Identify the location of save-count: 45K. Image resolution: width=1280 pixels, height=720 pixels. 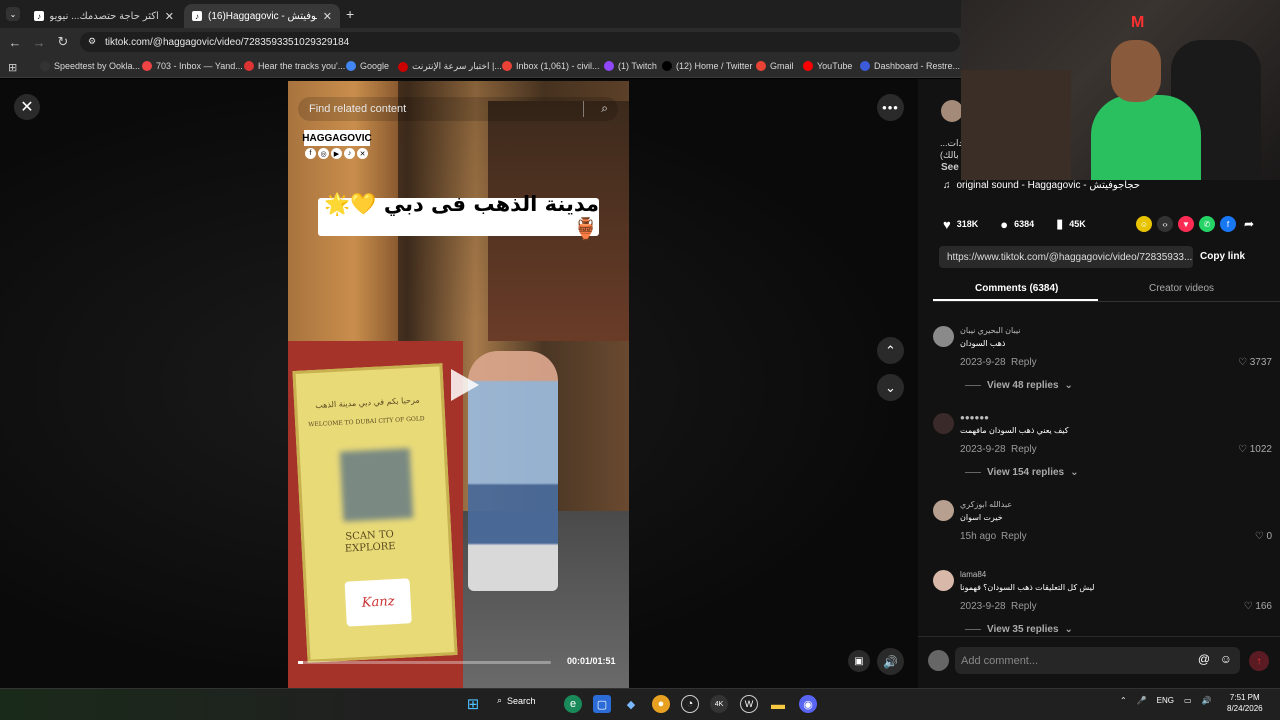
(1077, 224).